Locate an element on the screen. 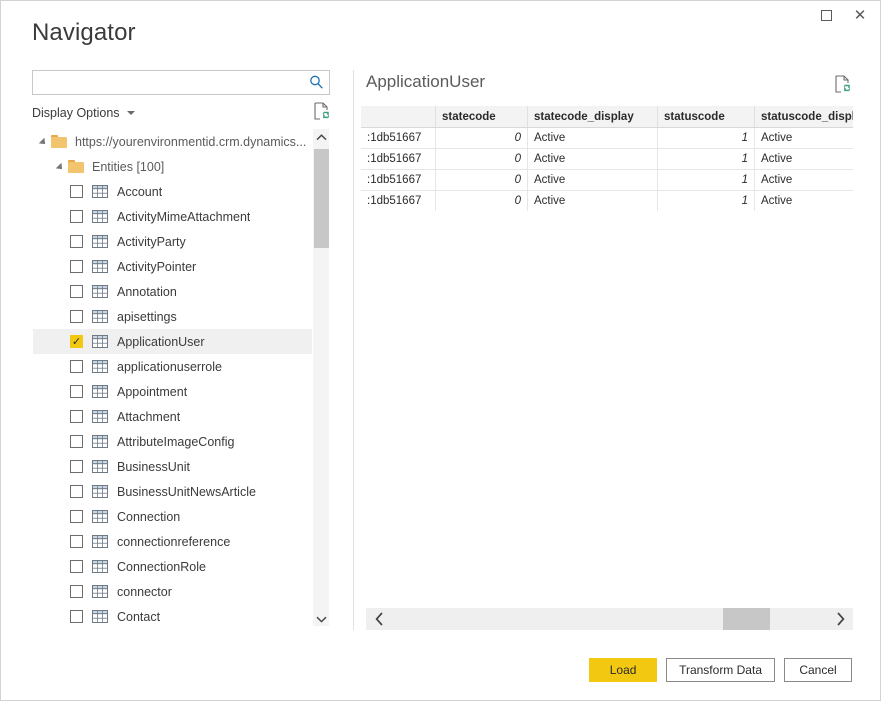 The image size is (881, 701). tree-item-label: BusinessUnitNewsArticle is located at coordinates (186, 491).